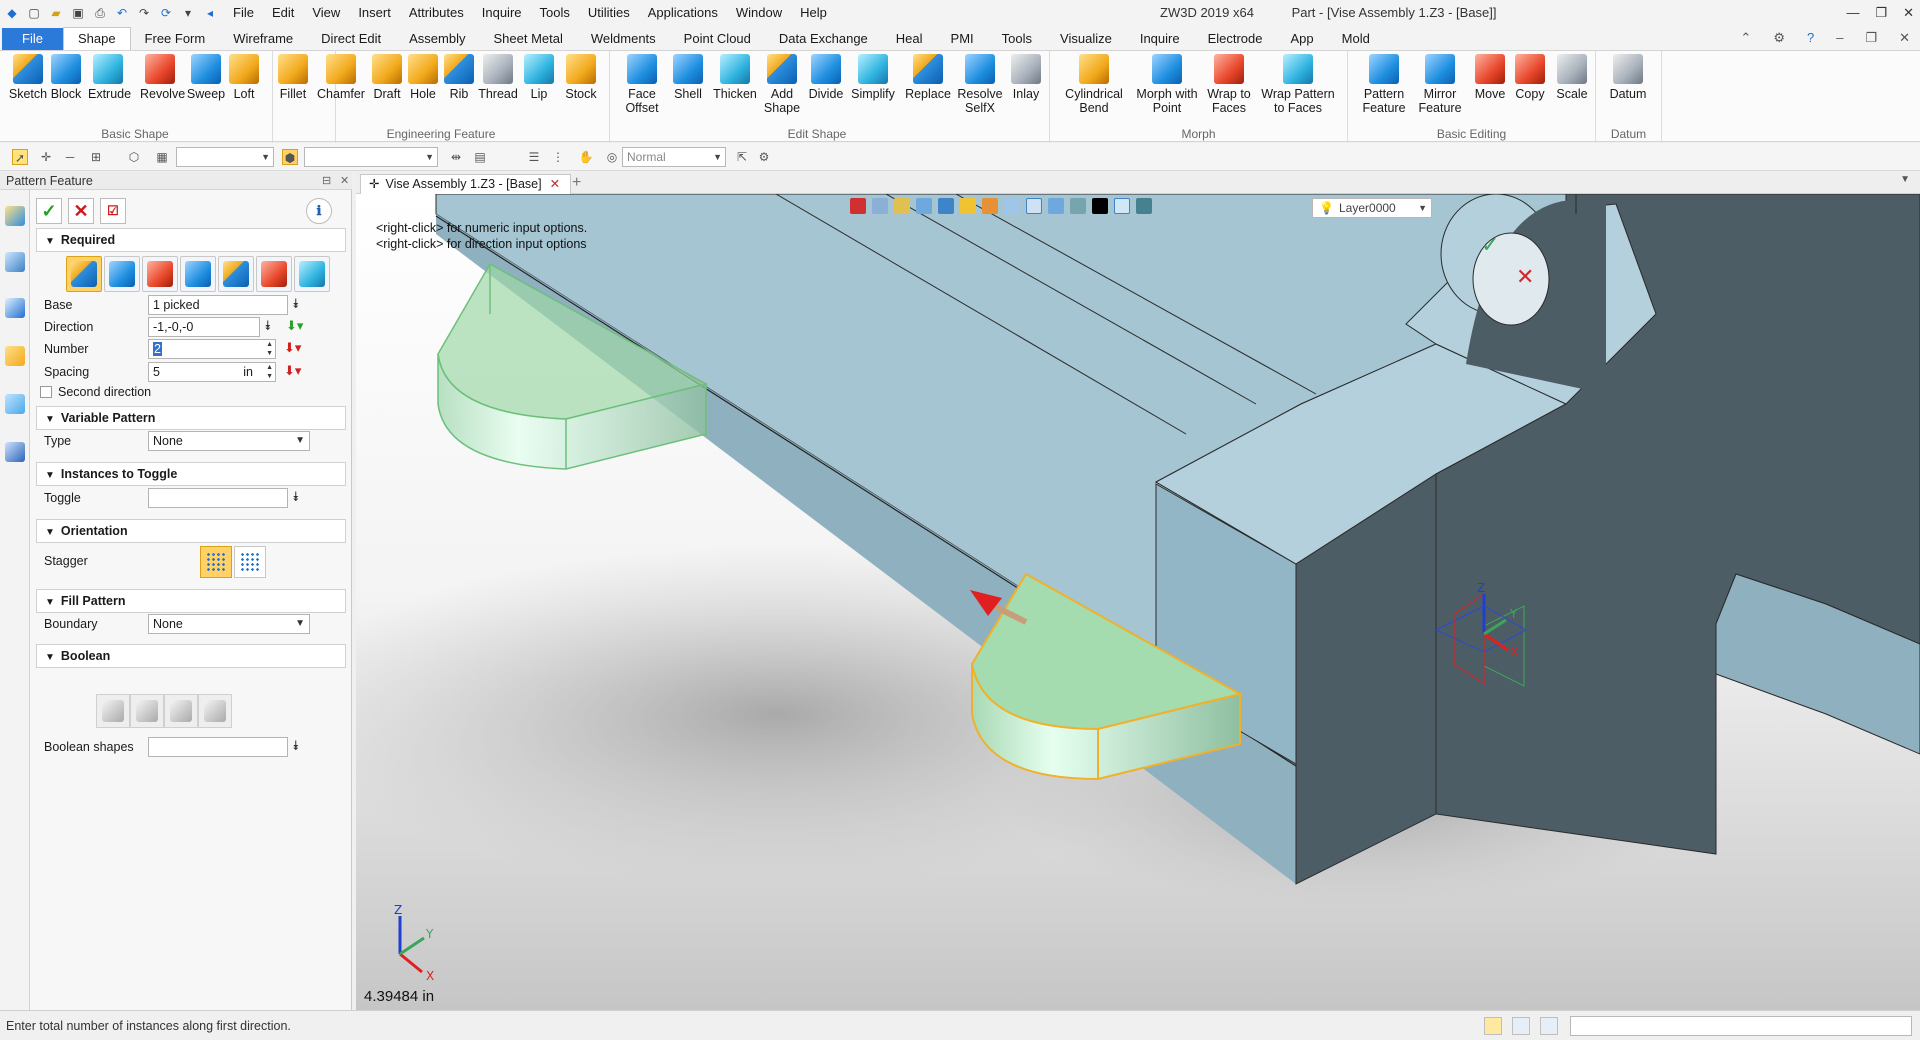 This screenshot has height=1040, width=1920. Describe the element at coordinates (642, 84) in the screenshot. I see `face-offset-button: Face Offset` at that location.